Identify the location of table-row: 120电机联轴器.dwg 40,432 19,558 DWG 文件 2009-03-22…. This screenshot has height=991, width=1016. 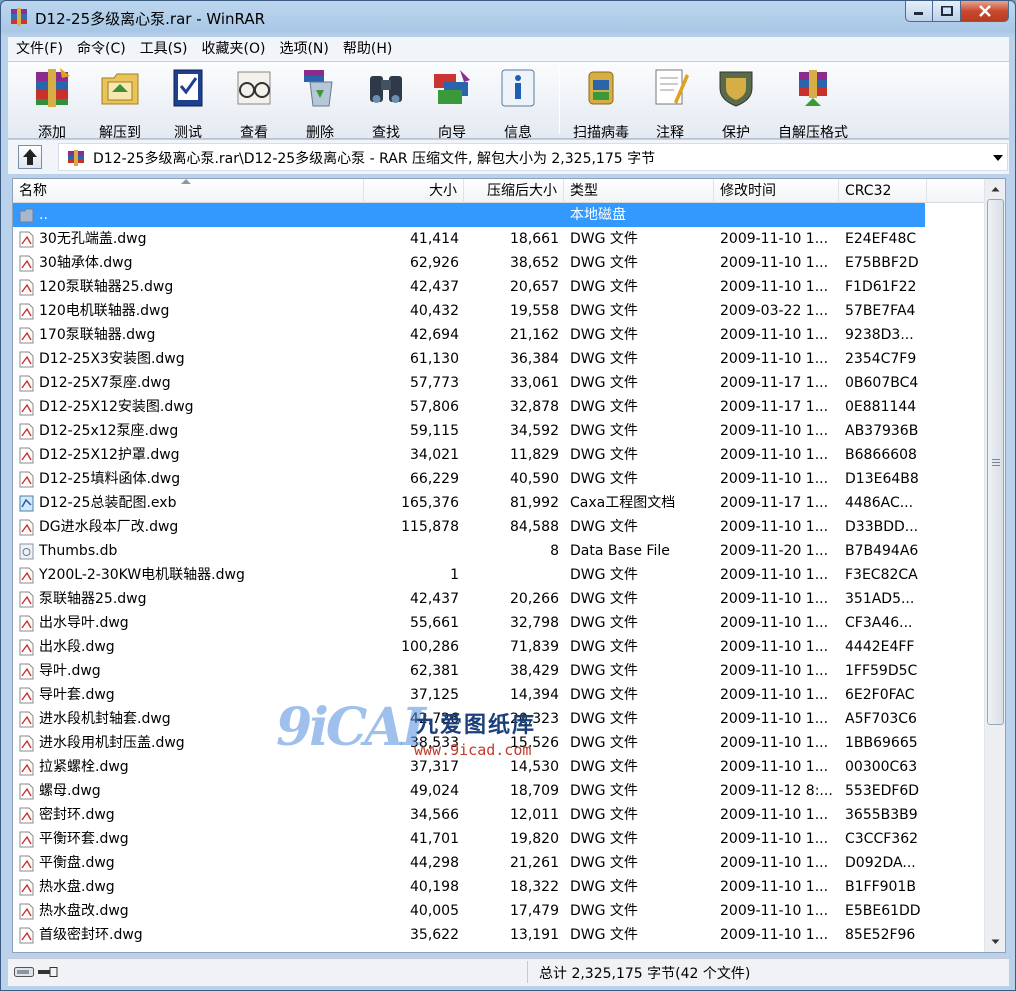
(499, 311).